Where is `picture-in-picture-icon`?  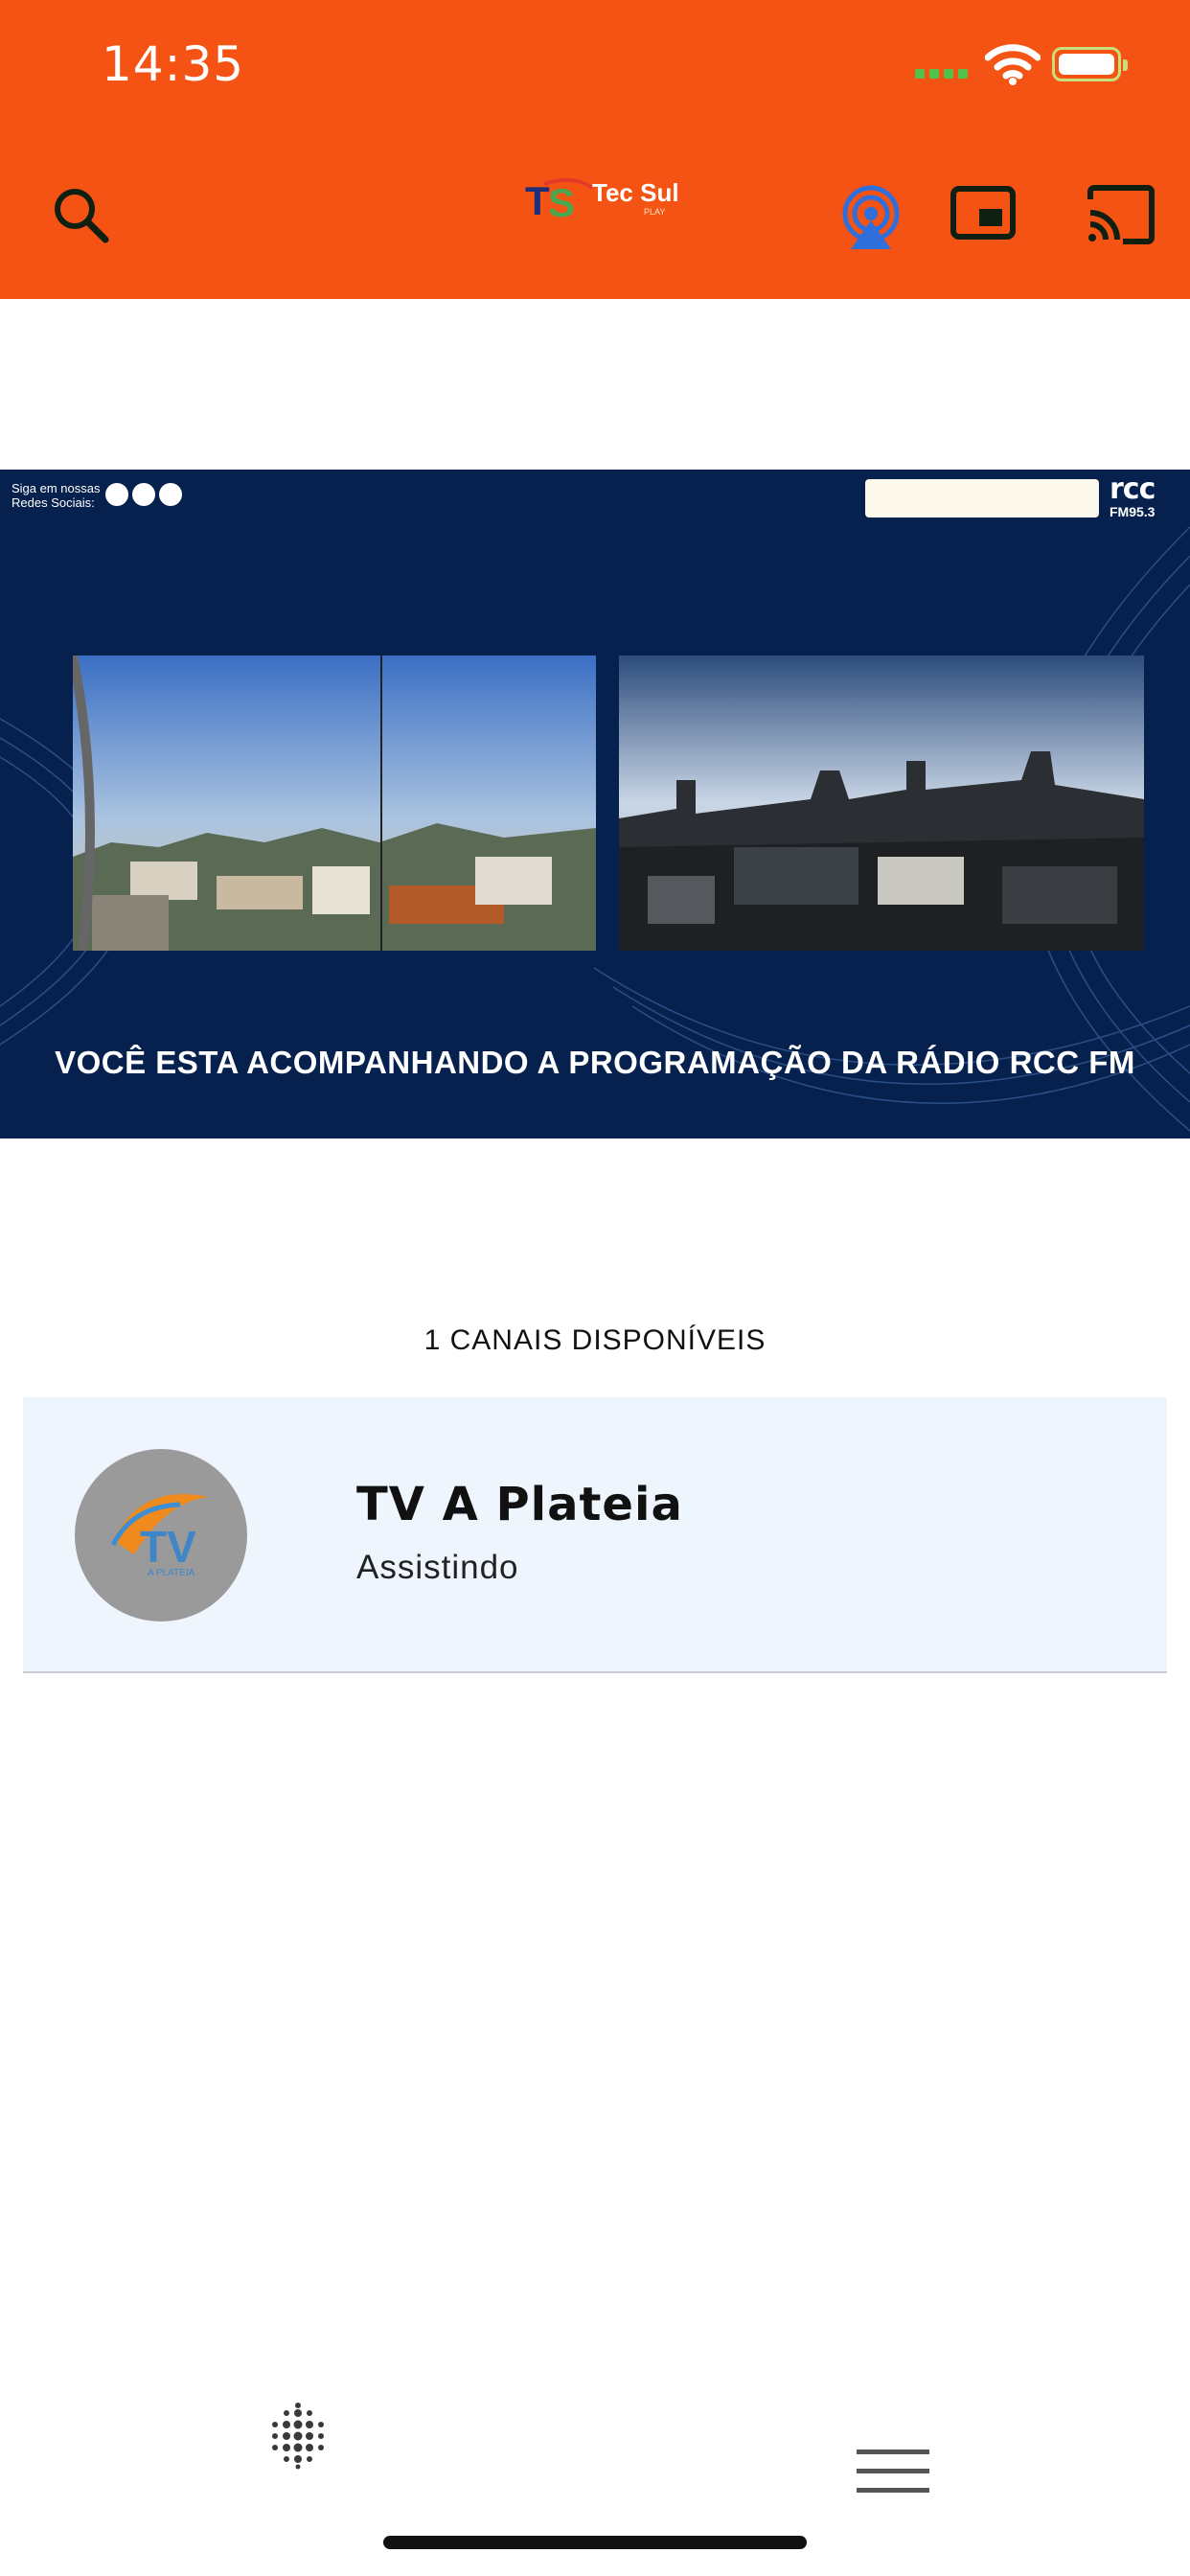
picture-in-picture-icon is located at coordinates (983, 213).